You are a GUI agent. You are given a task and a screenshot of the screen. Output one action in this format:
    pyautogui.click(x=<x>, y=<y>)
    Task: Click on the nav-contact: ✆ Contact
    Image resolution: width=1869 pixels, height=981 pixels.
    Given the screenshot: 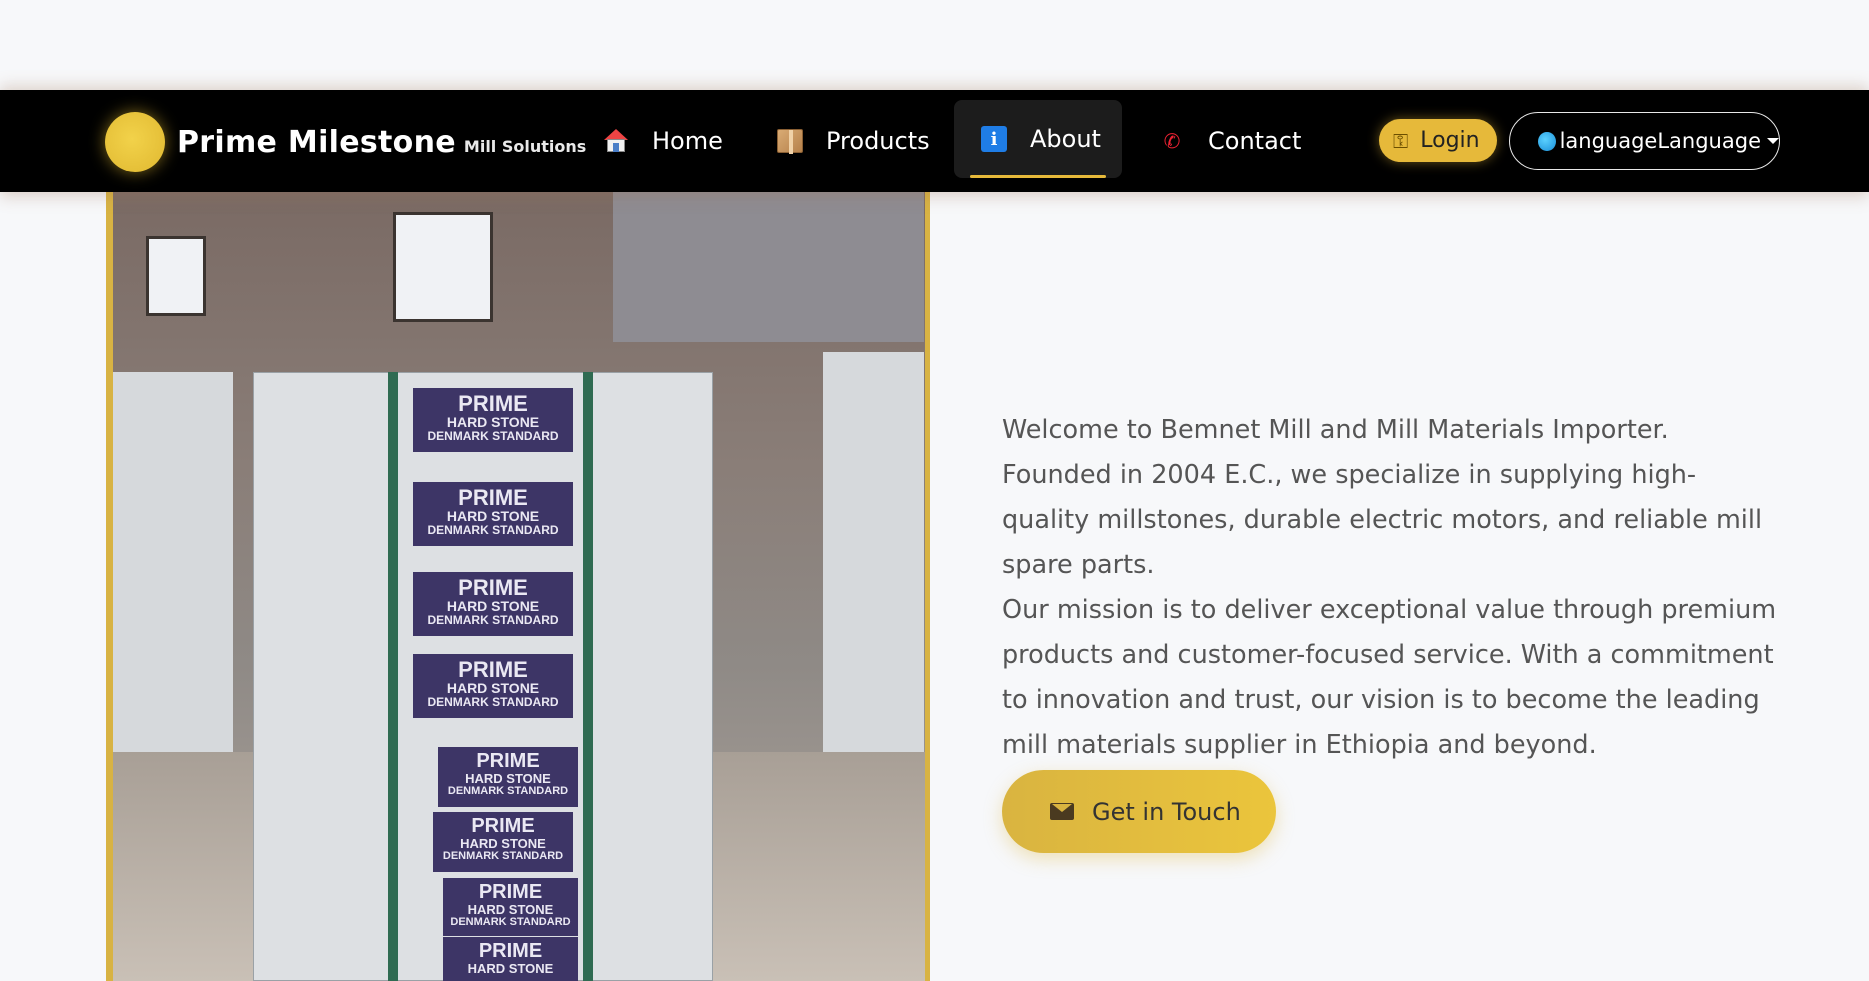 What is the action you would take?
    pyautogui.click(x=1230, y=141)
    